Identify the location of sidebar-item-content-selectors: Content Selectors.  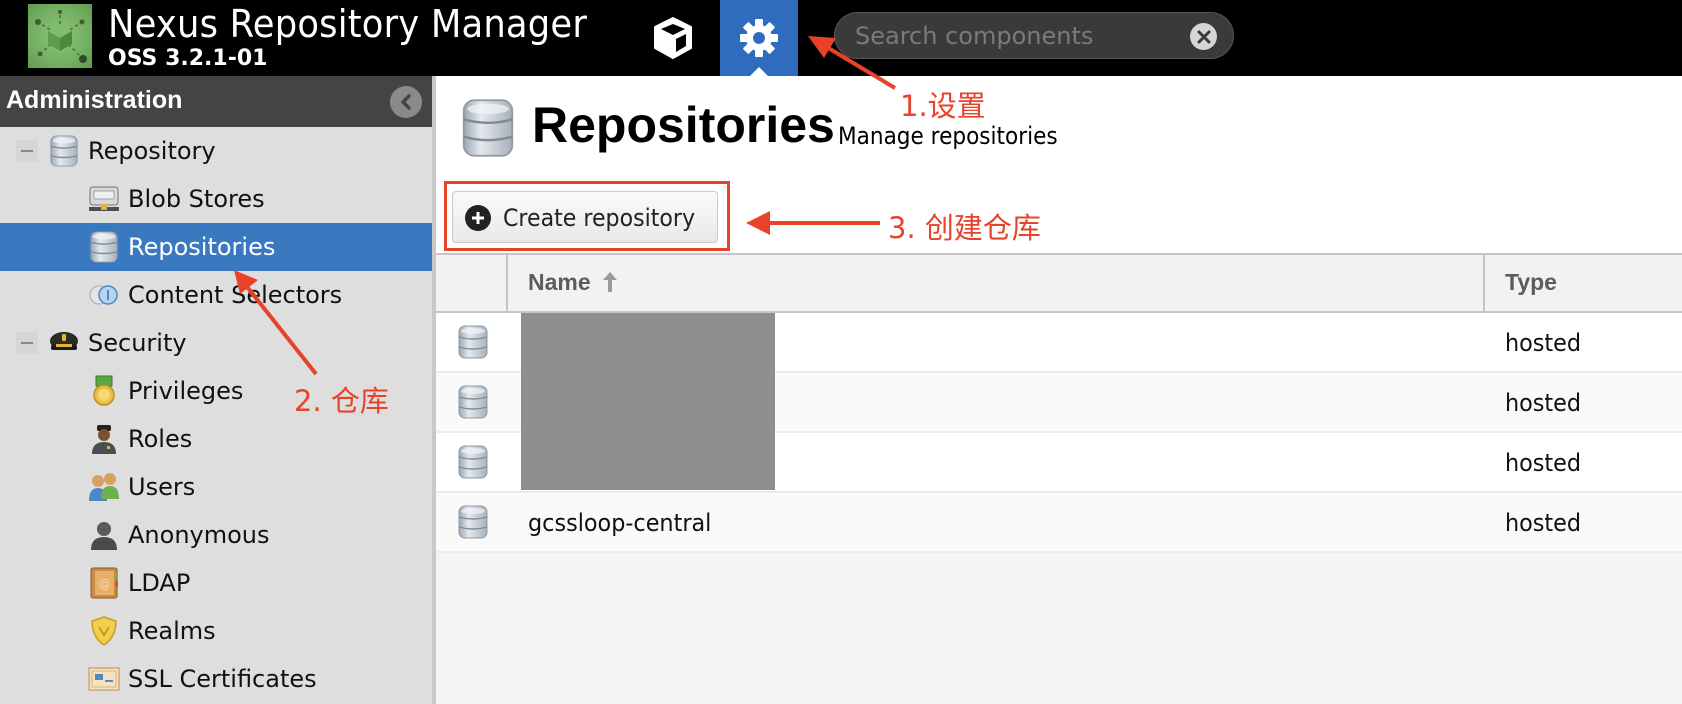
(216, 295).